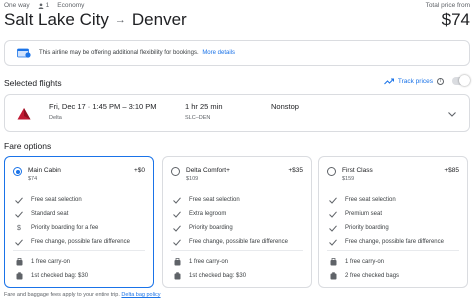 The height and width of the screenshot is (300, 474). What do you see at coordinates (192, 179) in the screenshot?
I see `fare-price: $109` at bounding box center [192, 179].